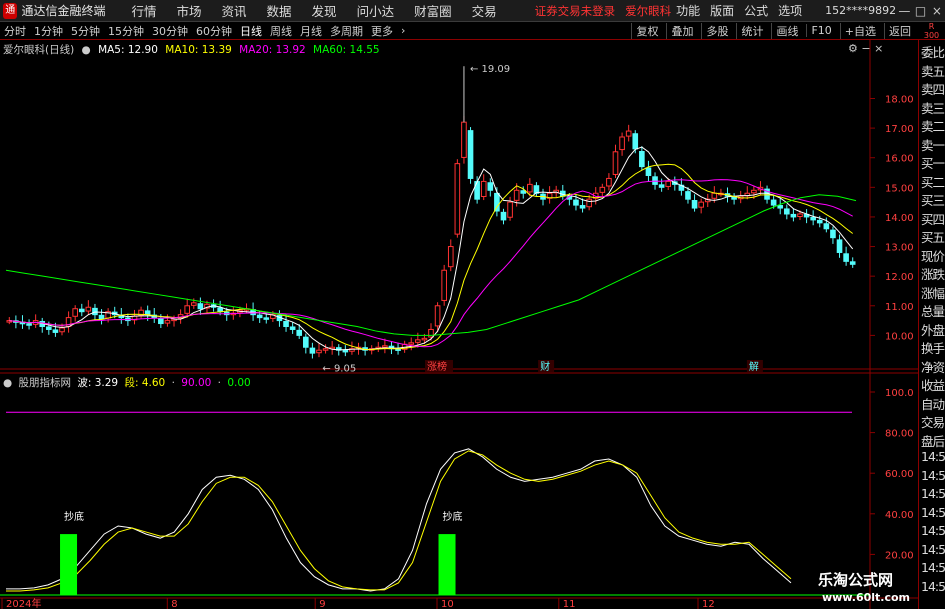 The width and height of the screenshot is (945, 609). What do you see at coordinates (234, 10) in the screenshot?
I see `menu-zixun: 资讯` at bounding box center [234, 10].